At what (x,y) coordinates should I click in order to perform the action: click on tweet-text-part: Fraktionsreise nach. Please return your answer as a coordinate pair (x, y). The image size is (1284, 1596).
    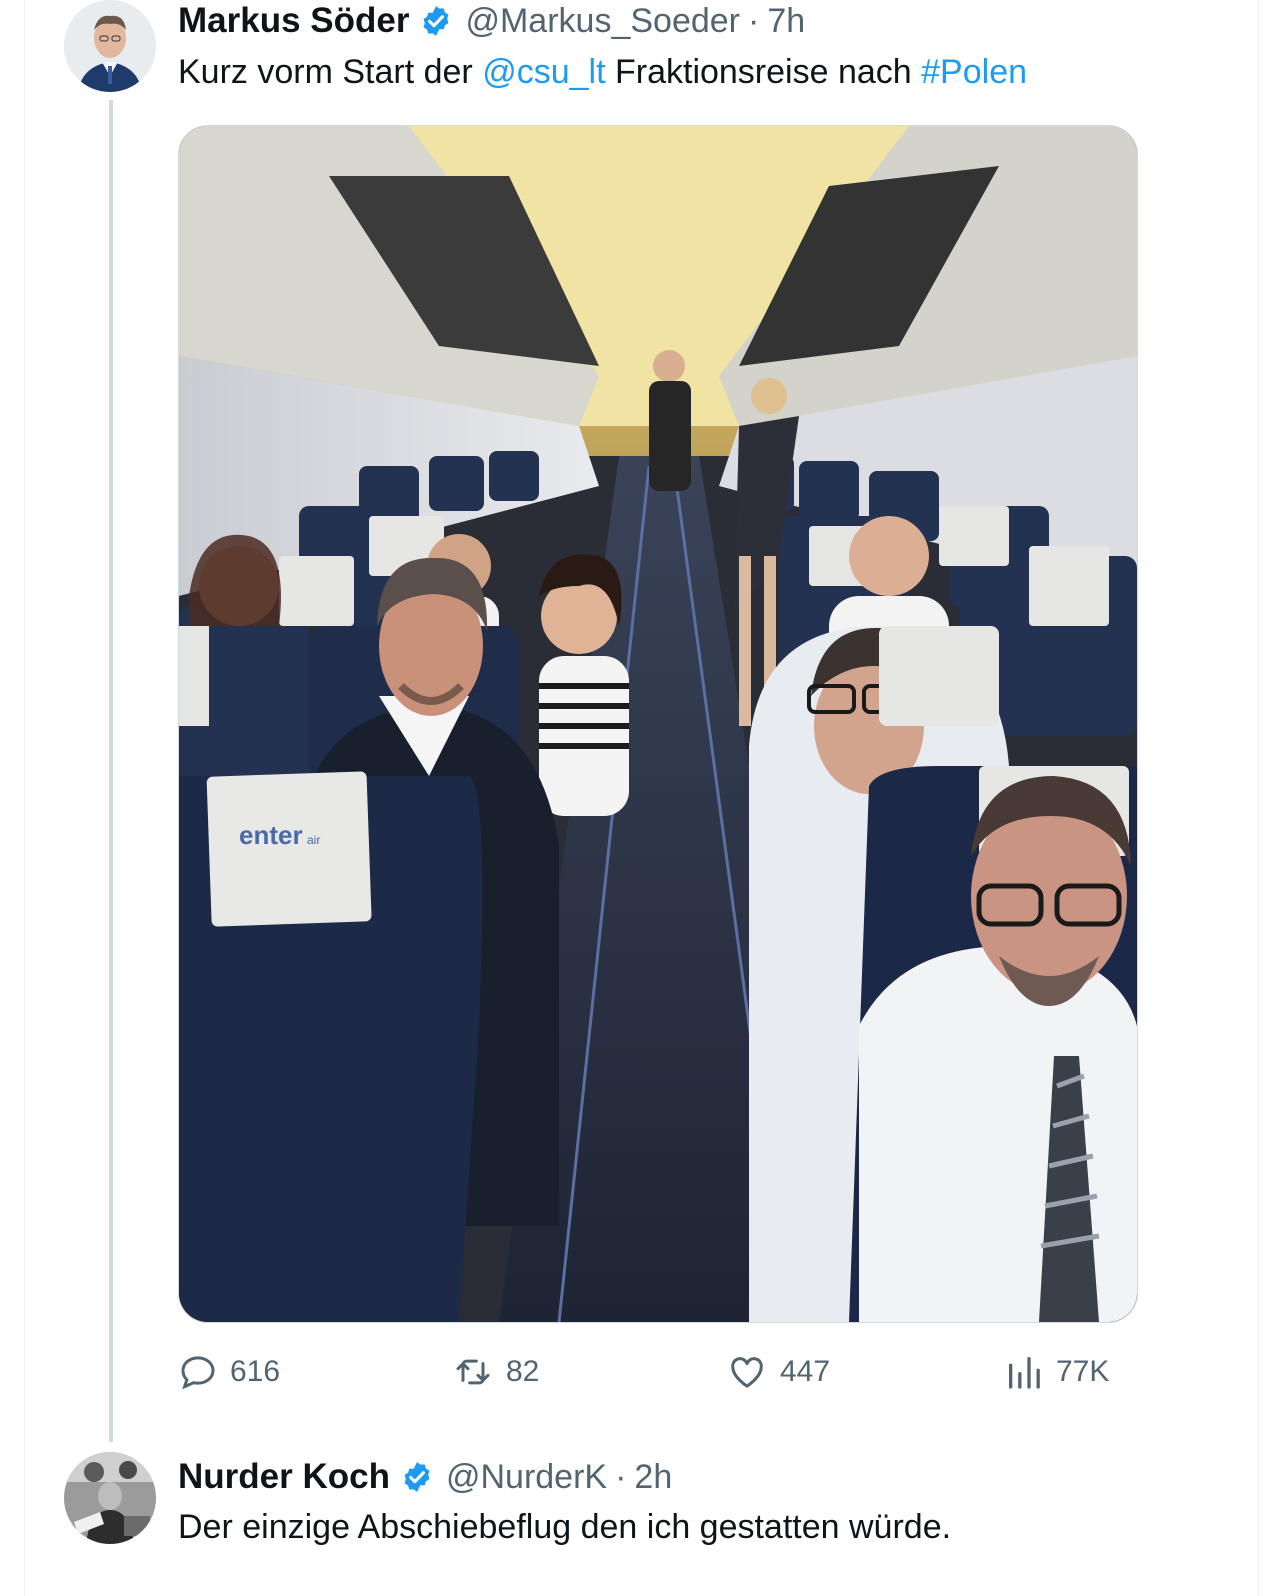
    Looking at the image, I should click on (763, 72).